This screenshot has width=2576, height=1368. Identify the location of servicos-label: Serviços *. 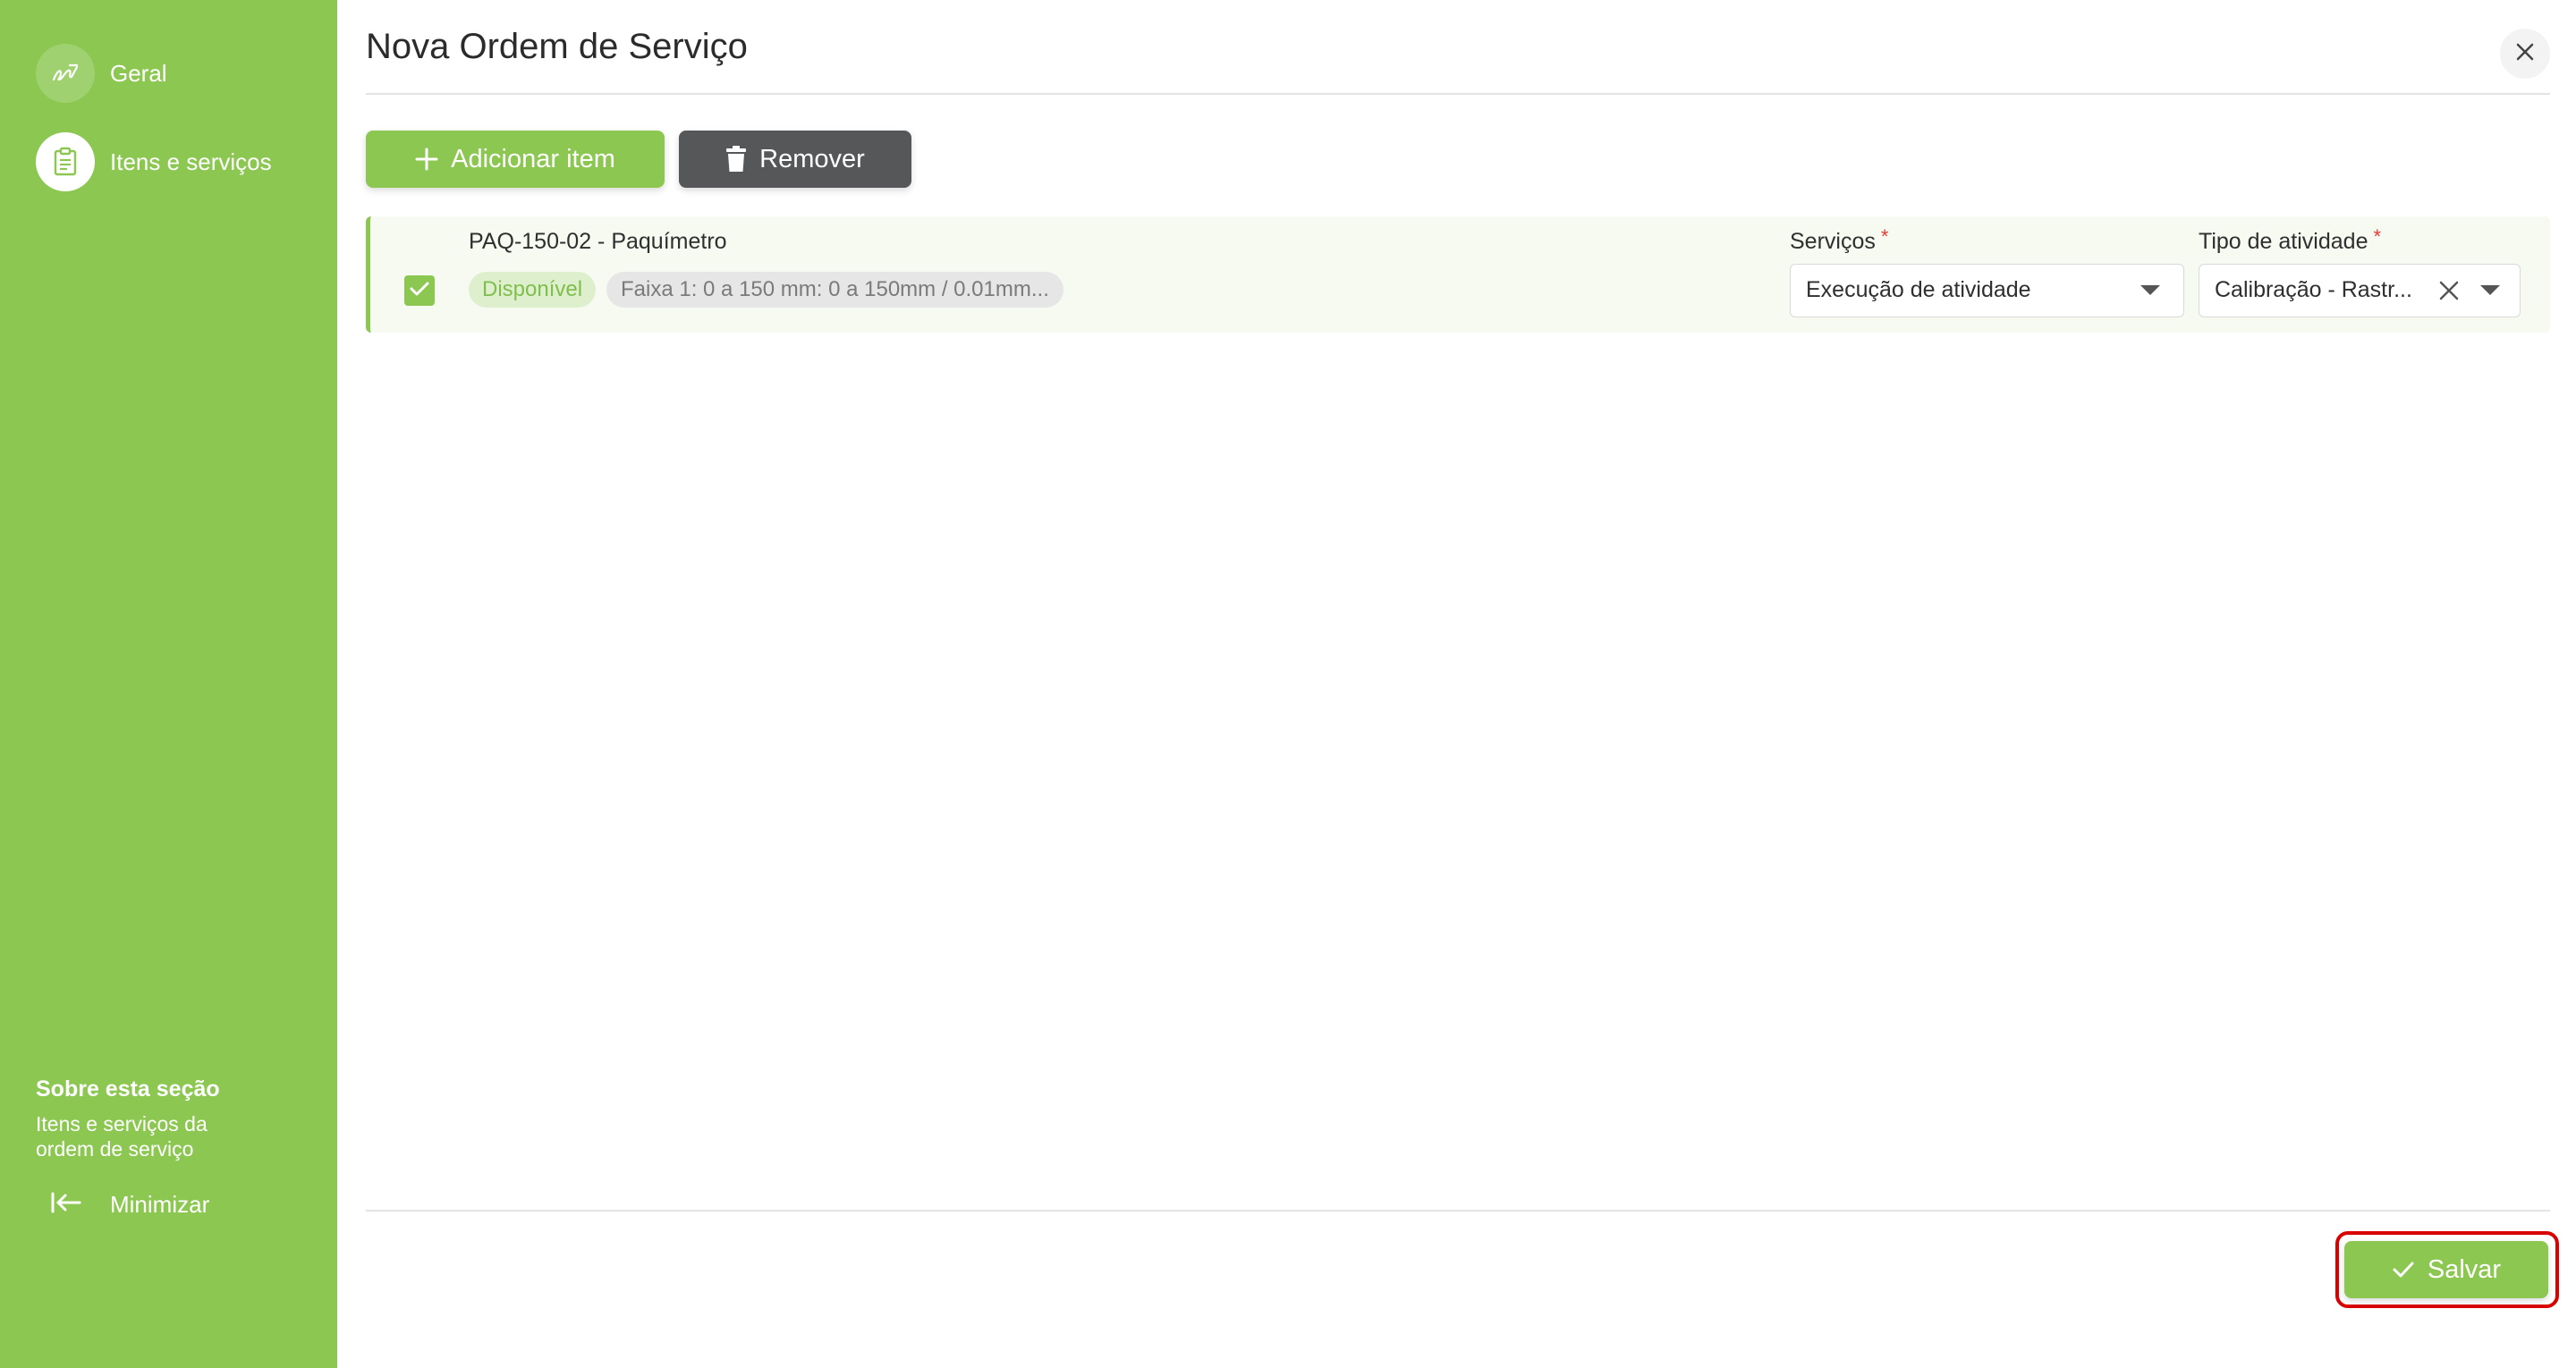
(1839, 240).